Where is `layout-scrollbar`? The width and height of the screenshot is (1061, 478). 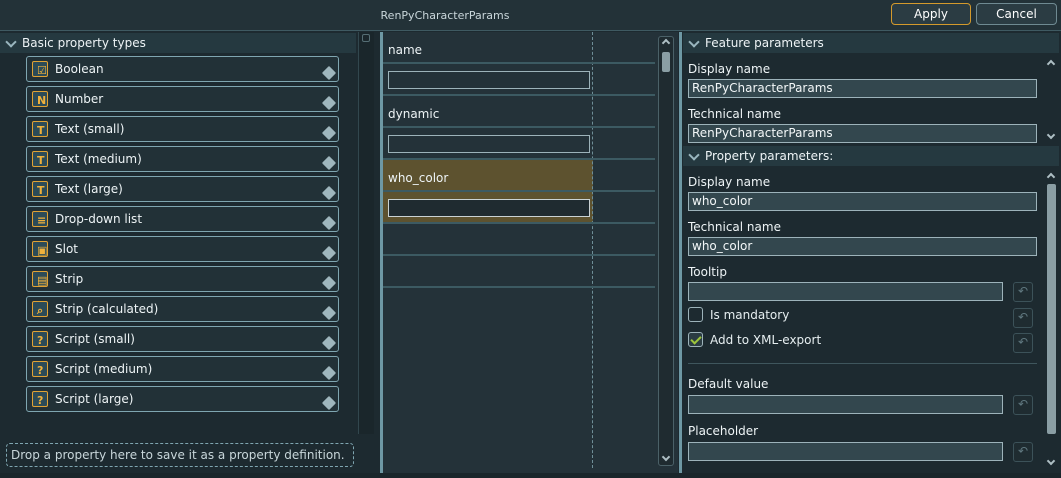
layout-scrollbar is located at coordinates (666, 251).